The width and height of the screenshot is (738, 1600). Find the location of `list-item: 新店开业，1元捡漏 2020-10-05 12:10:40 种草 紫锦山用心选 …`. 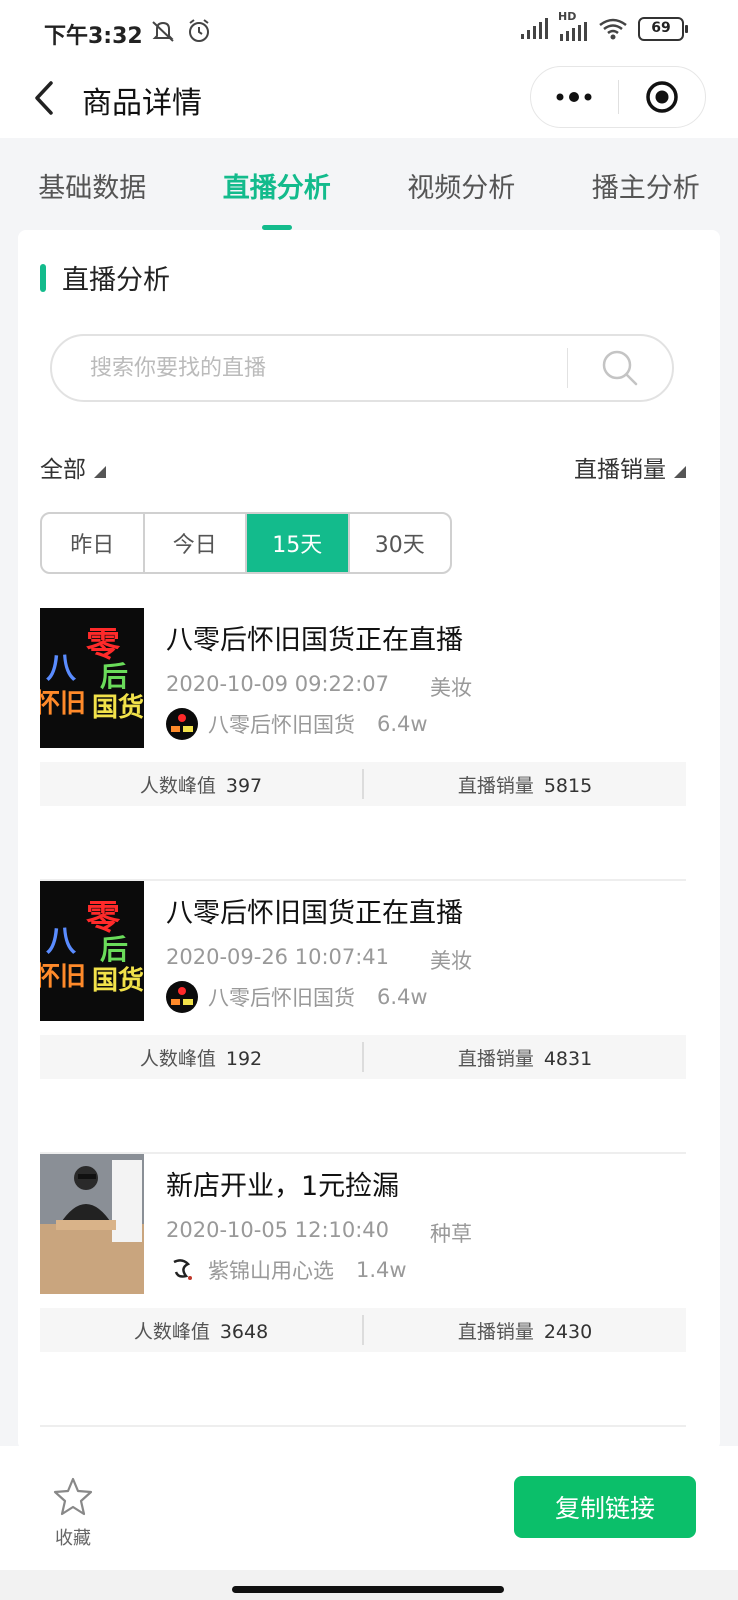

list-item: 新店开业，1元捡漏 2020-10-05 12:10:40 种草 紫锦山用心选 … is located at coordinates (363, 1290).